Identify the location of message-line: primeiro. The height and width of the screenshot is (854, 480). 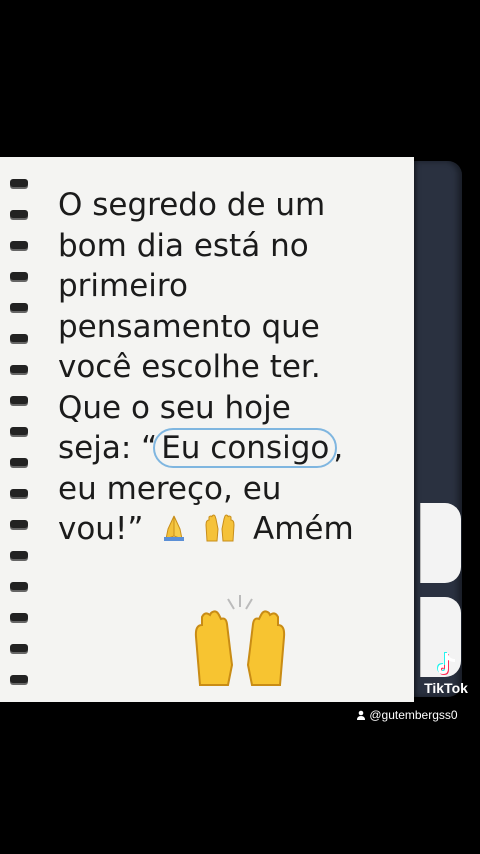
(123, 286).